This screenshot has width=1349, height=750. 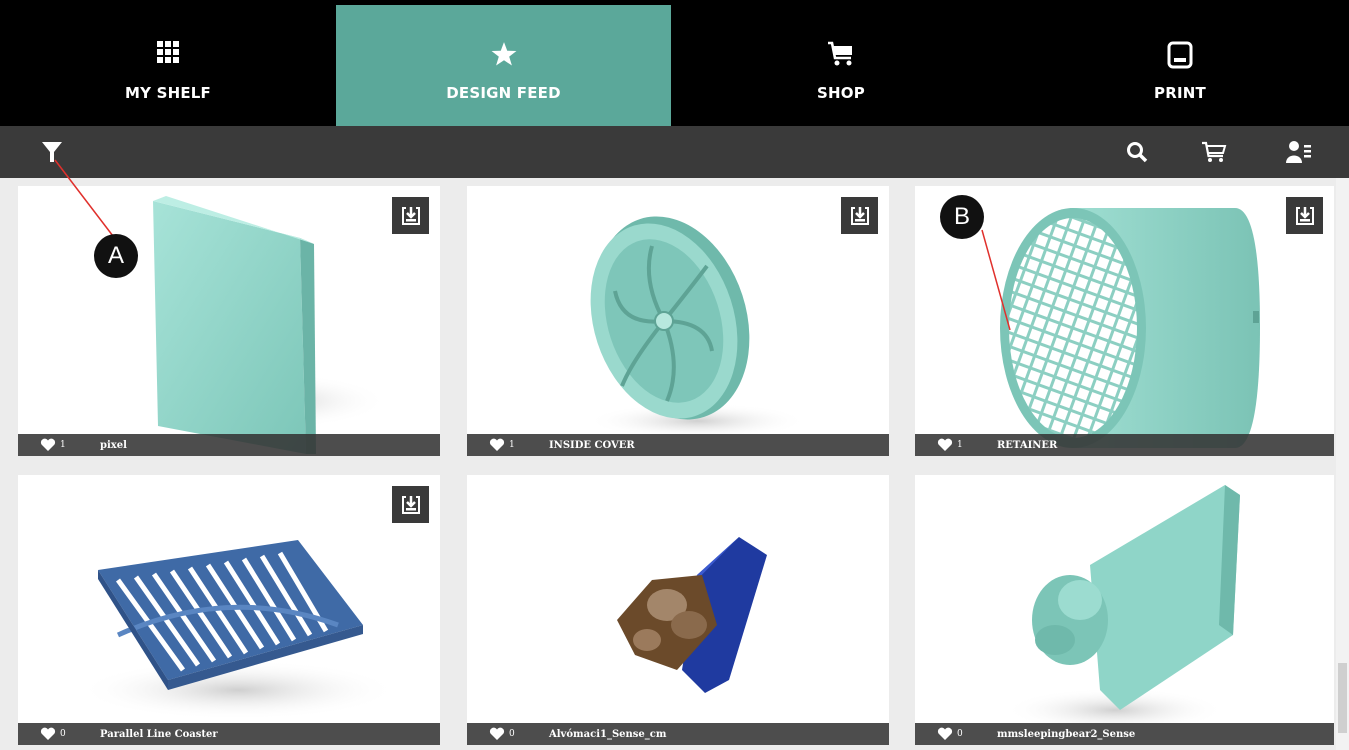 What do you see at coordinates (168, 56) in the screenshot?
I see `grid-icon` at bounding box center [168, 56].